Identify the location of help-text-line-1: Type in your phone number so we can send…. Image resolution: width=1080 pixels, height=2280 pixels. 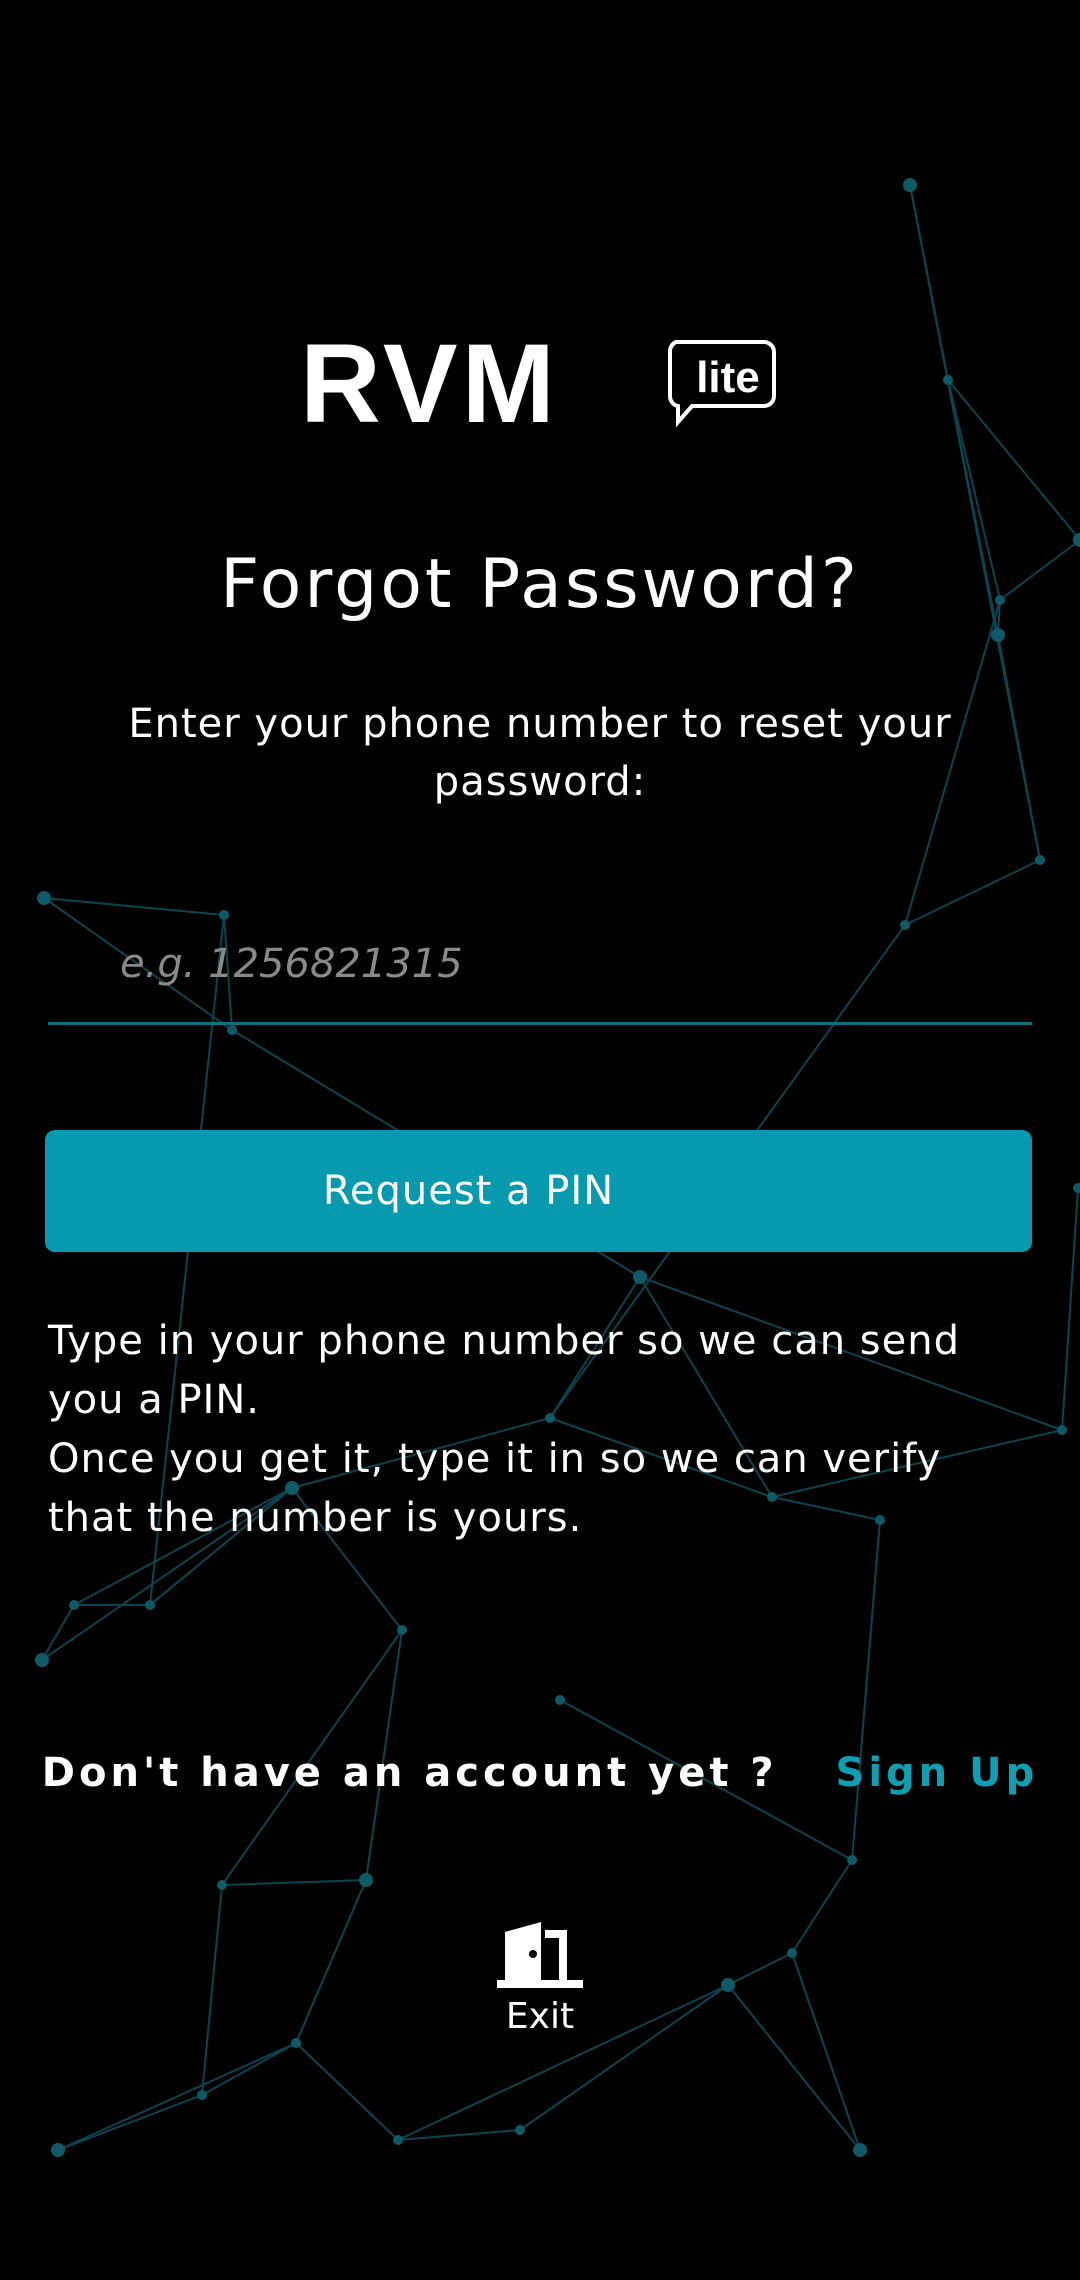
(504, 1370).